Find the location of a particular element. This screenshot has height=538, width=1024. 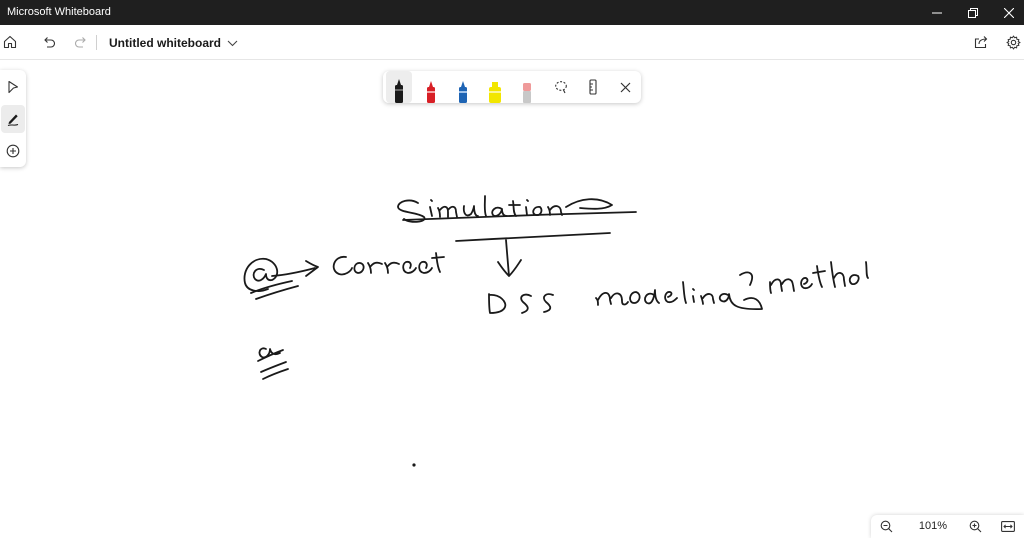

left-toolbar is located at coordinates (13, 118).